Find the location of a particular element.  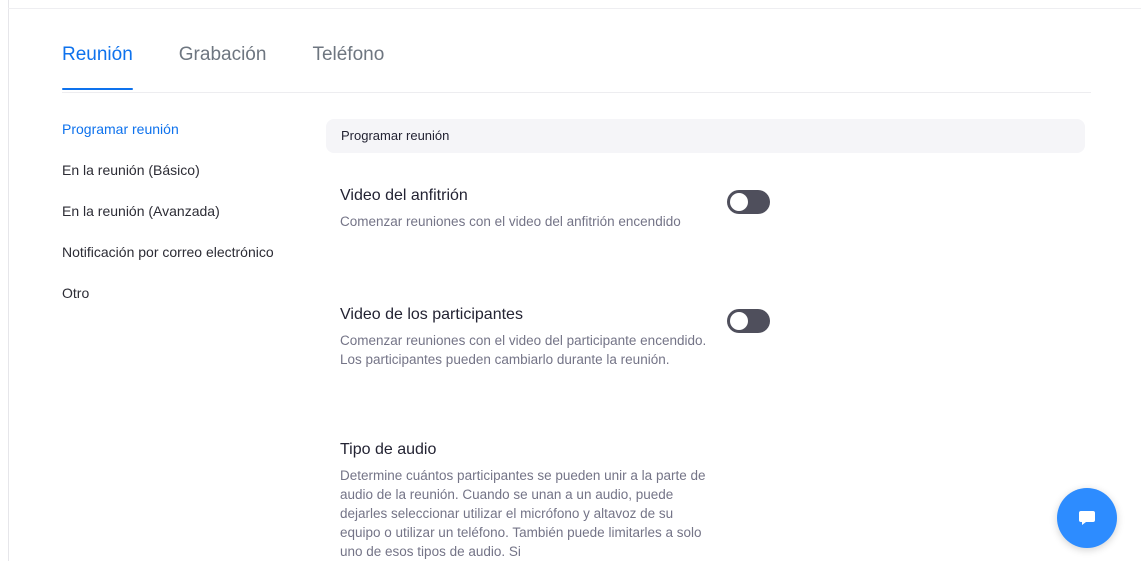

frame-border-left is located at coordinates (8, 280).